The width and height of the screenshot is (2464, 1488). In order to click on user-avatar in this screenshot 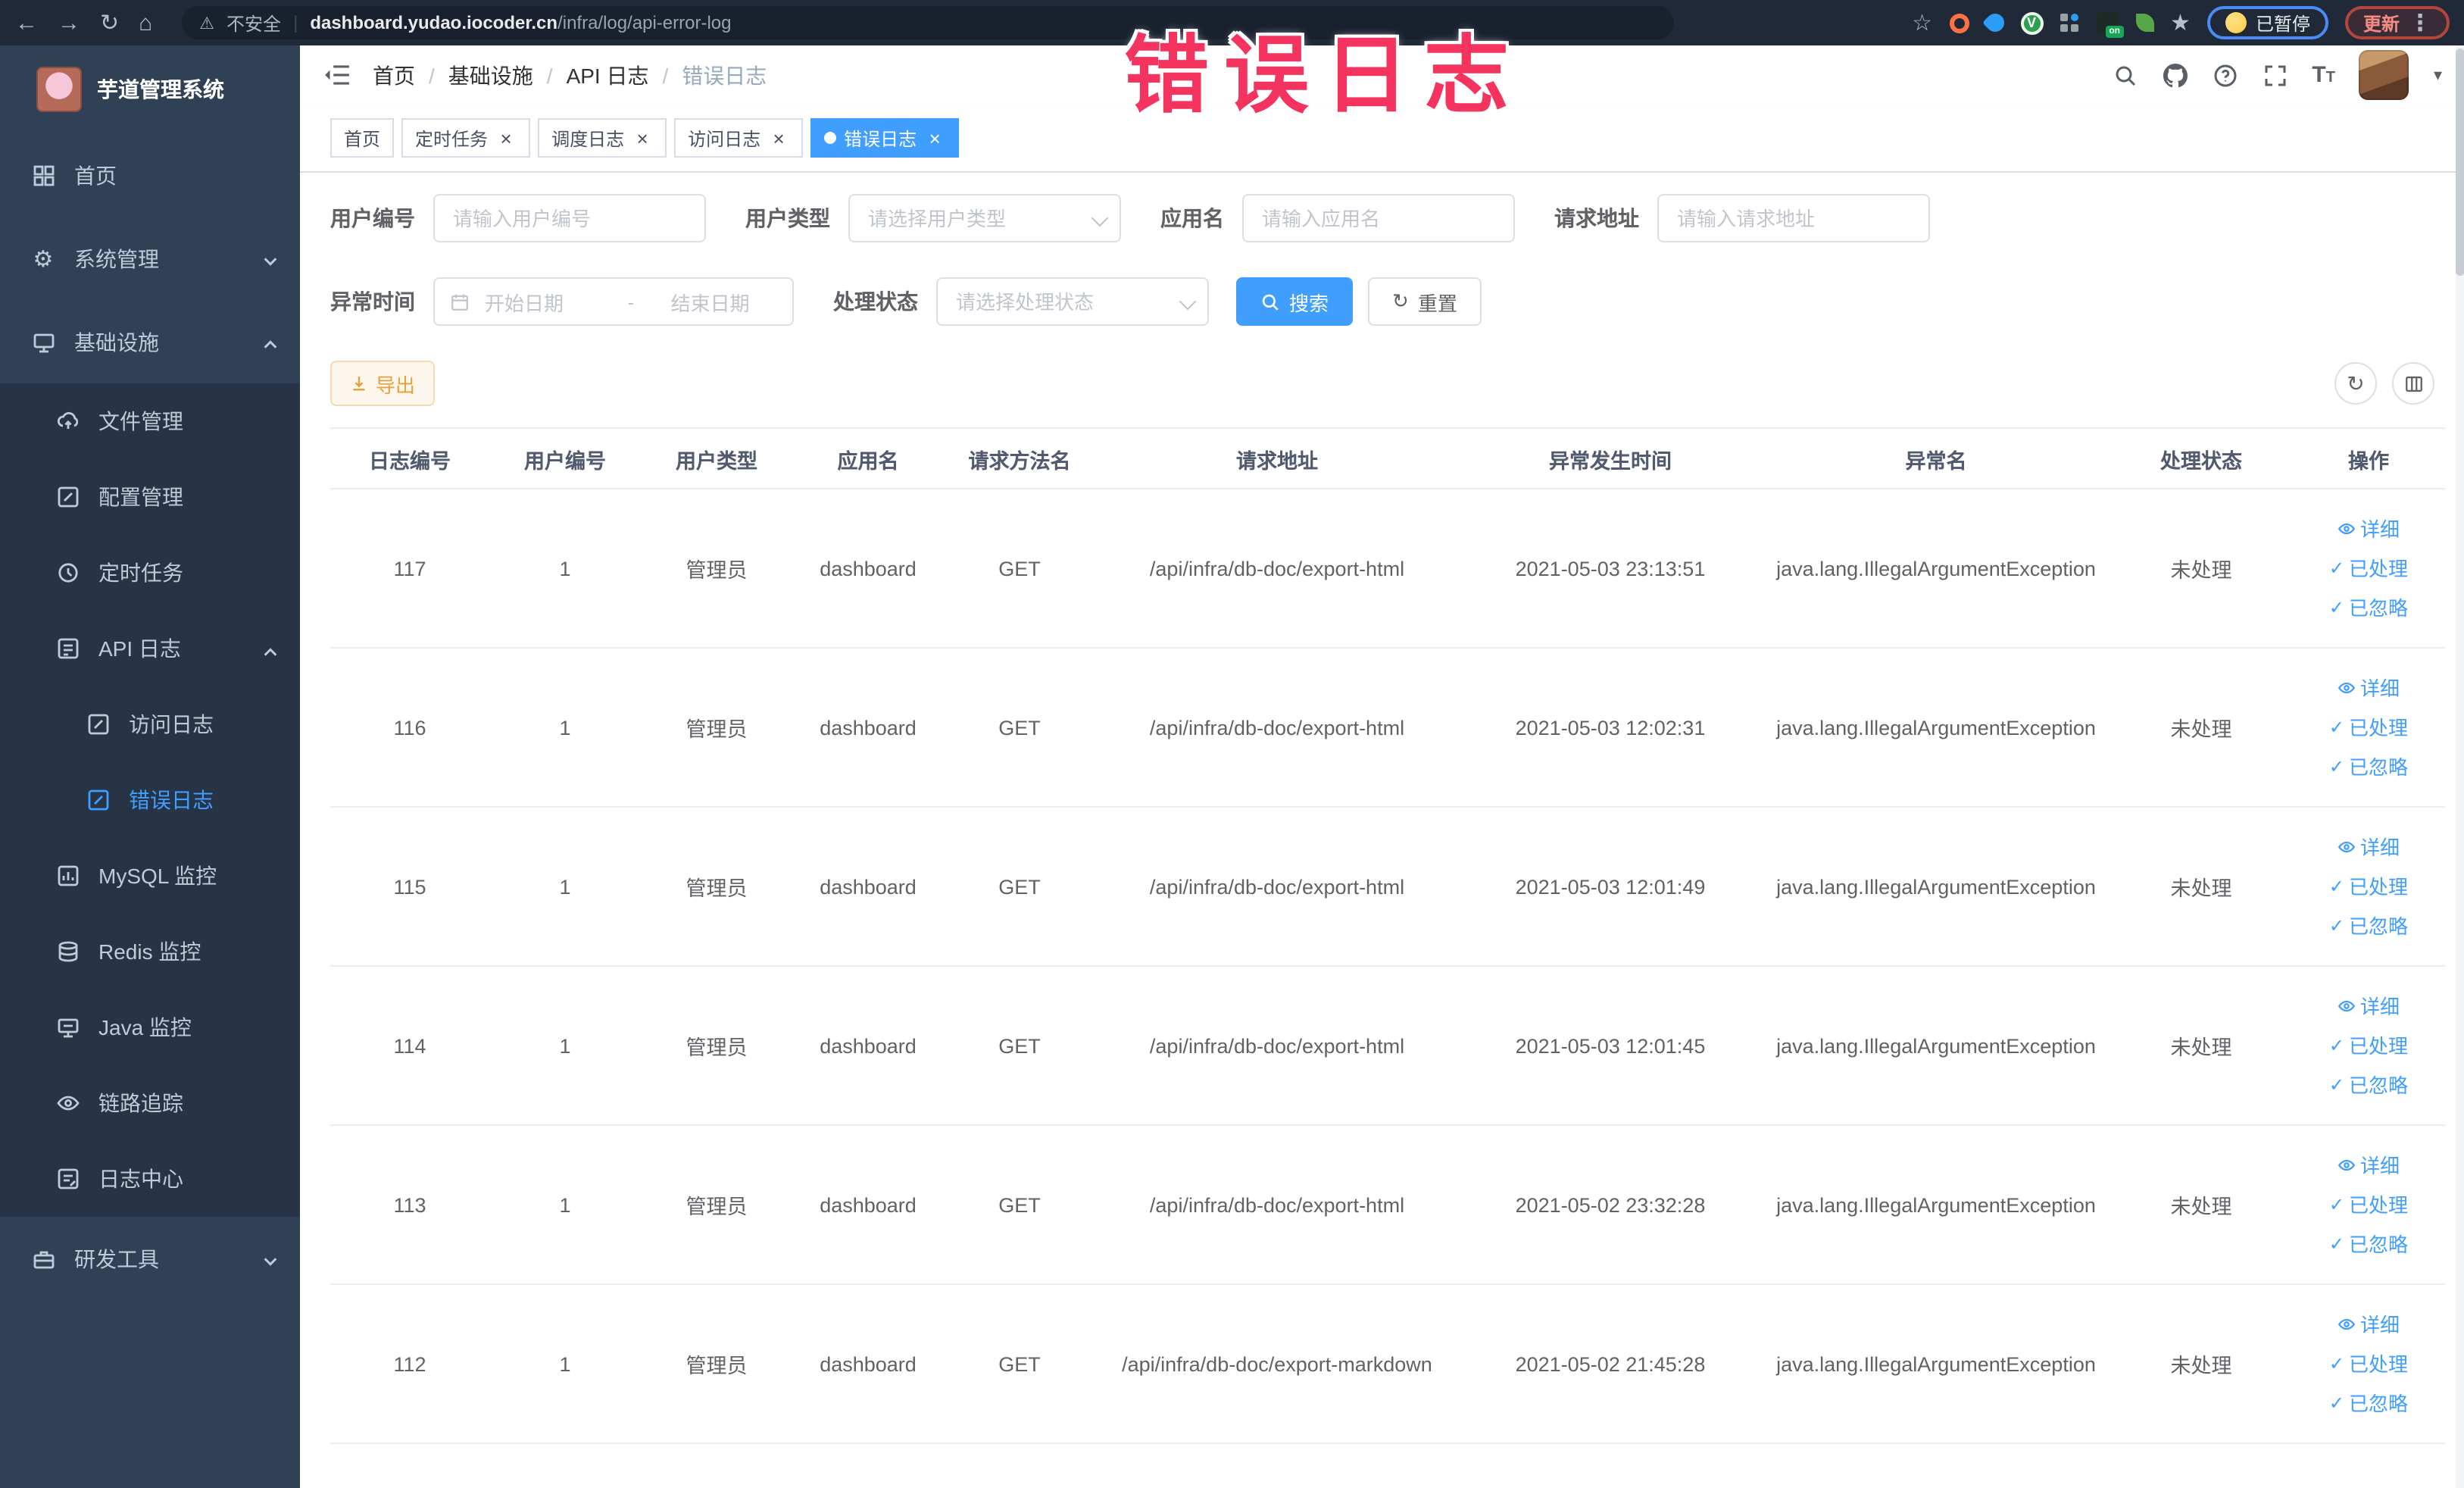, I will do `click(2384, 75)`.